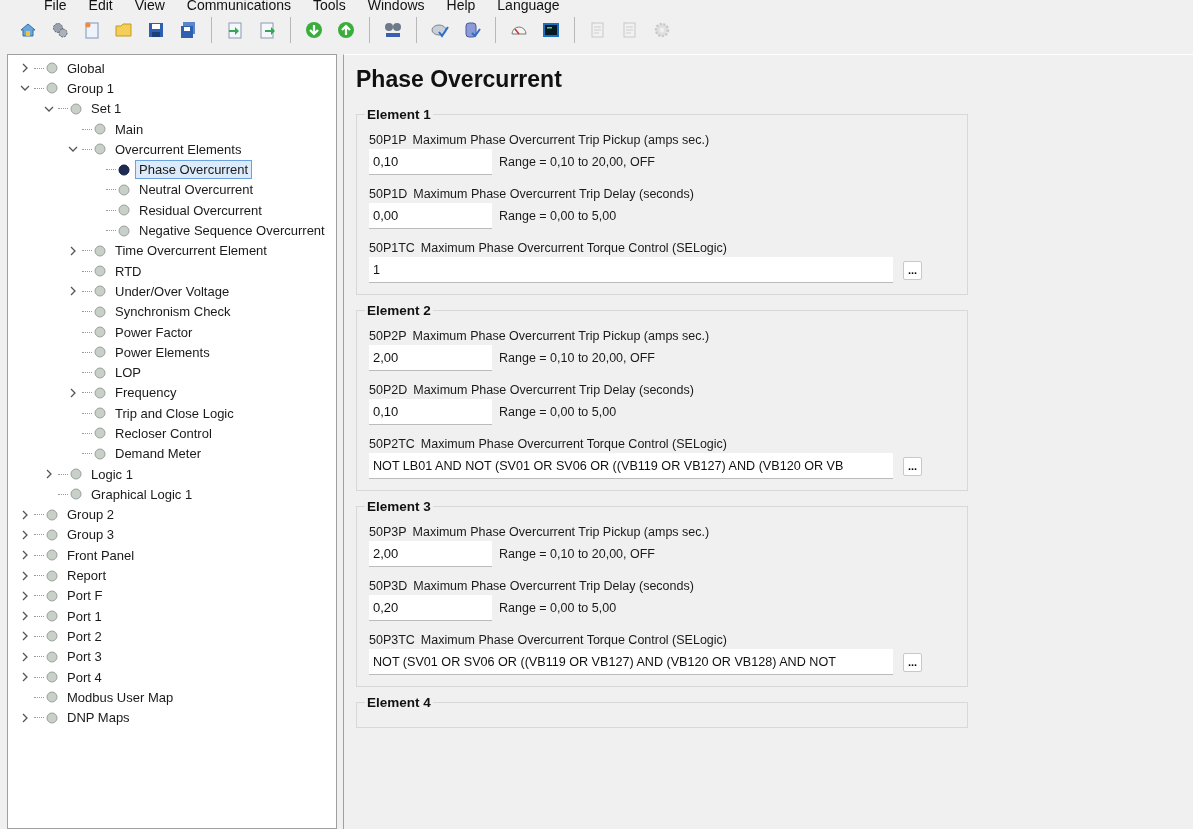  I want to click on tree-item: Group 2, so click(90, 515).